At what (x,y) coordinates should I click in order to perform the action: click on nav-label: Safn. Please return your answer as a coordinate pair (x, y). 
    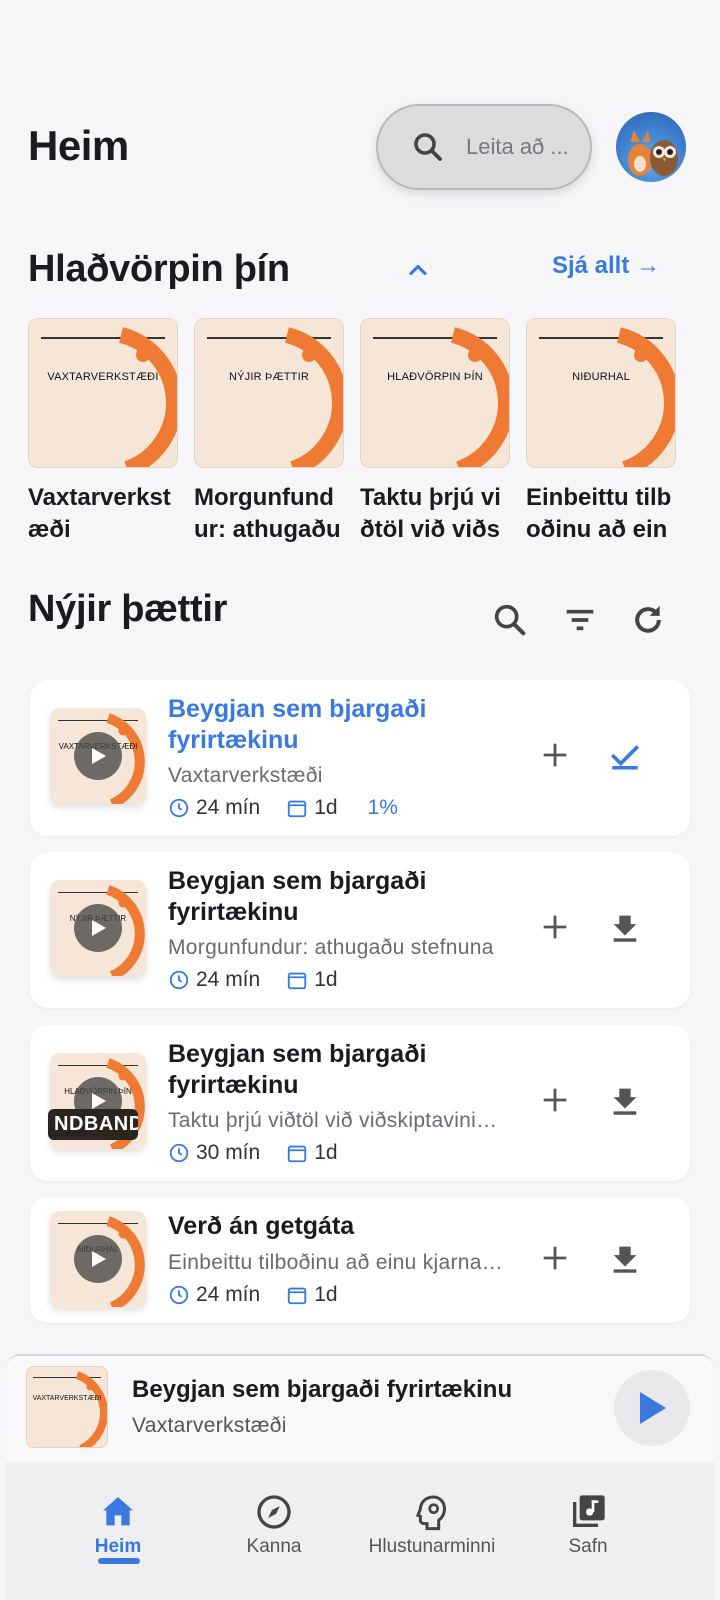
    Looking at the image, I should click on (588, 1546).